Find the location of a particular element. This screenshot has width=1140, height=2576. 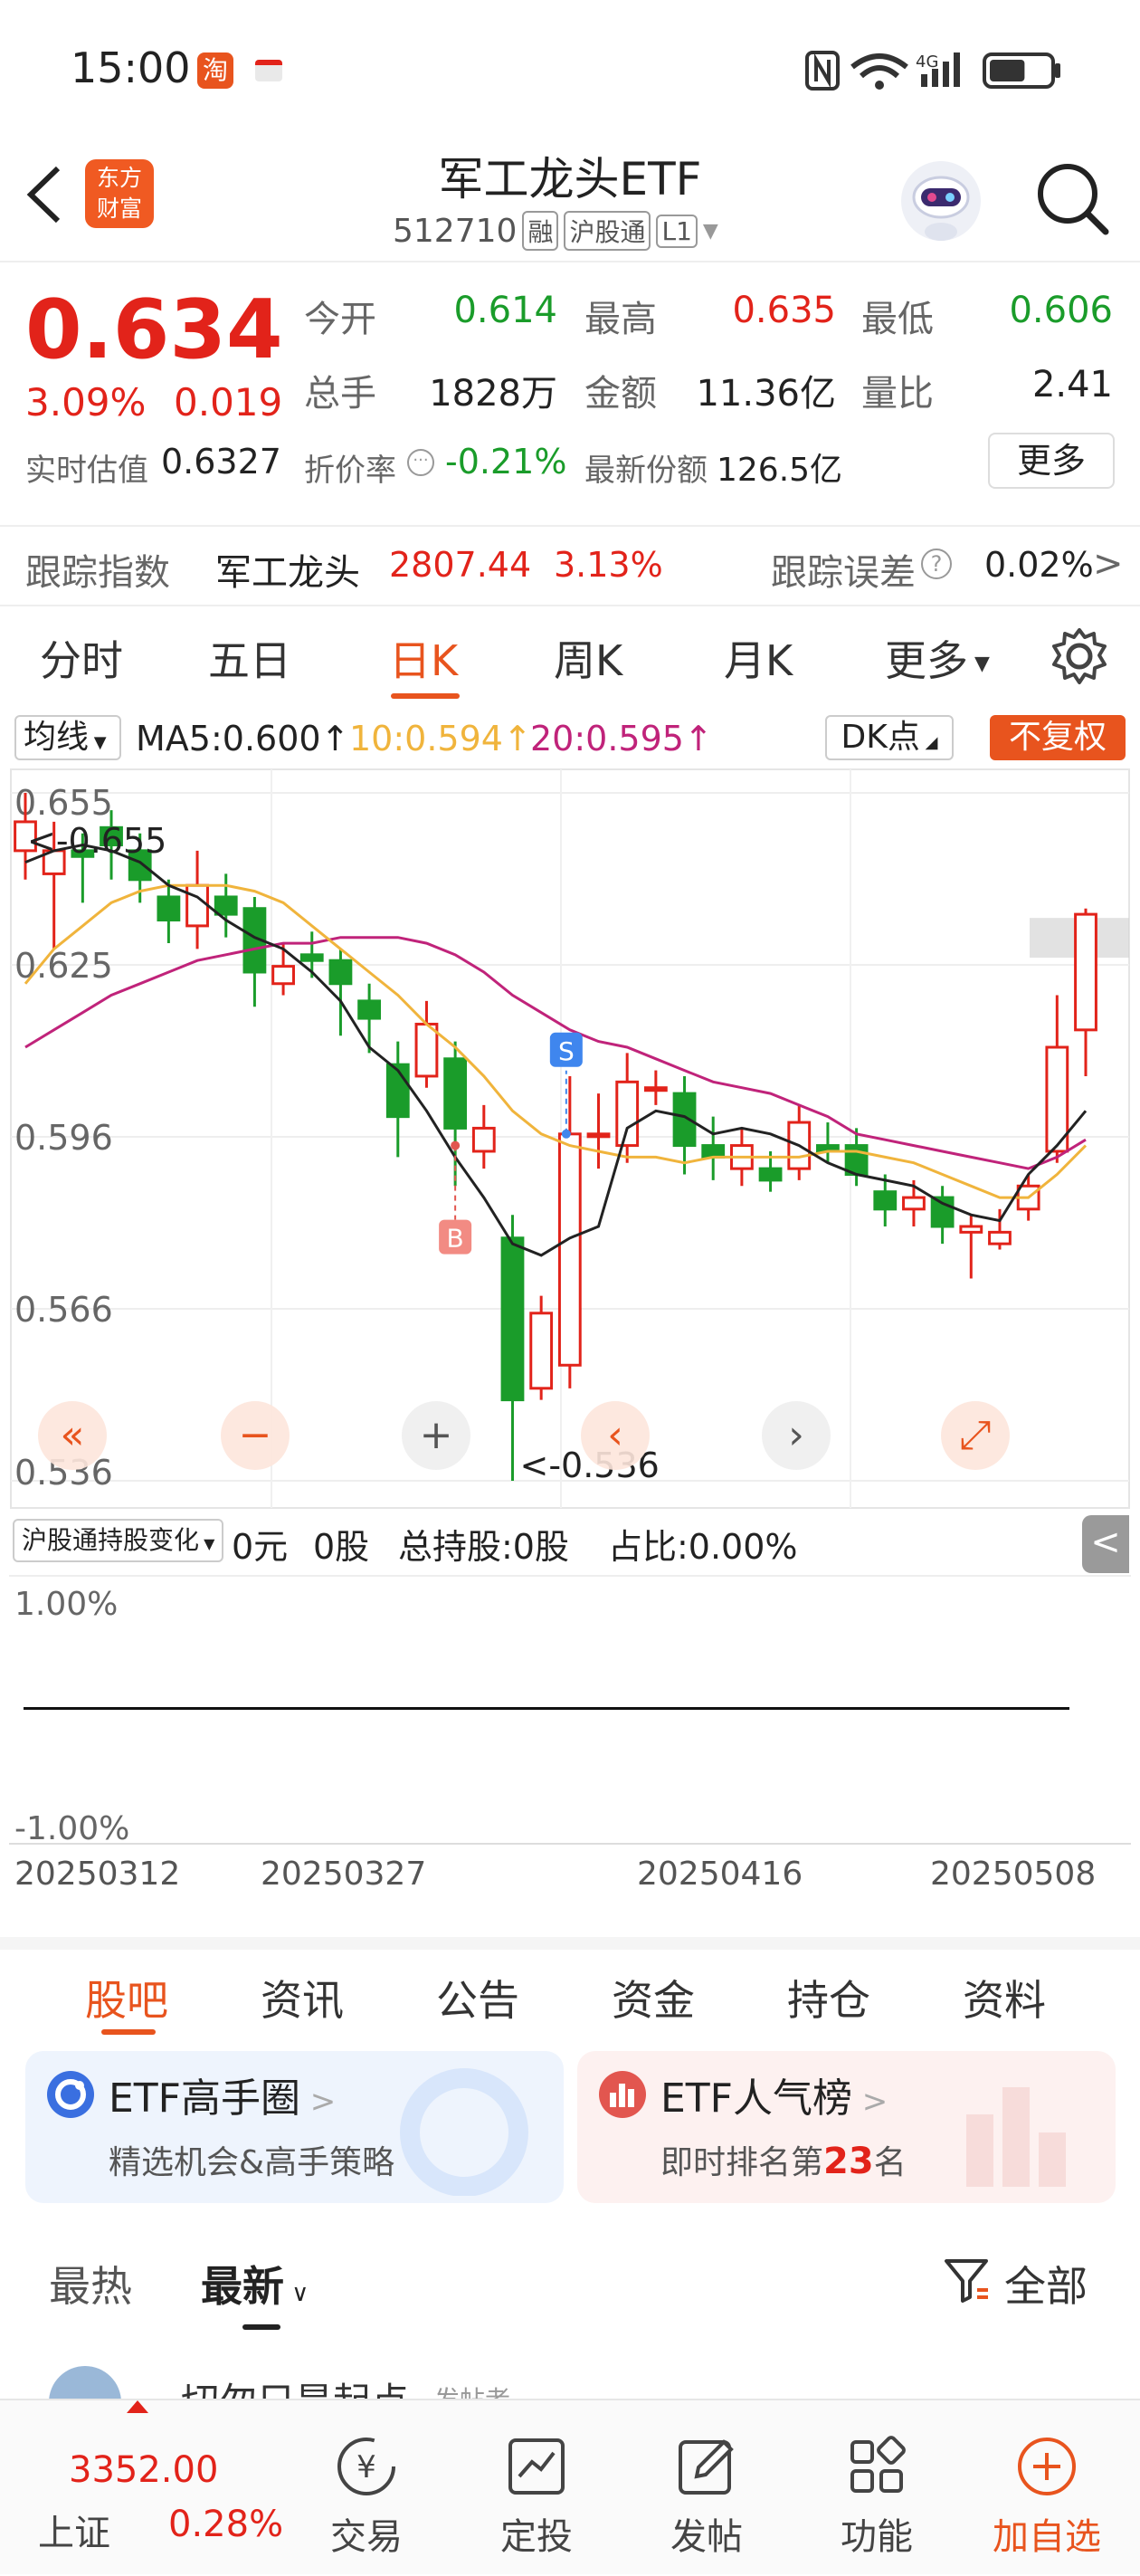

post-meta: 发帖者 is located at coordinates (472, 2389).